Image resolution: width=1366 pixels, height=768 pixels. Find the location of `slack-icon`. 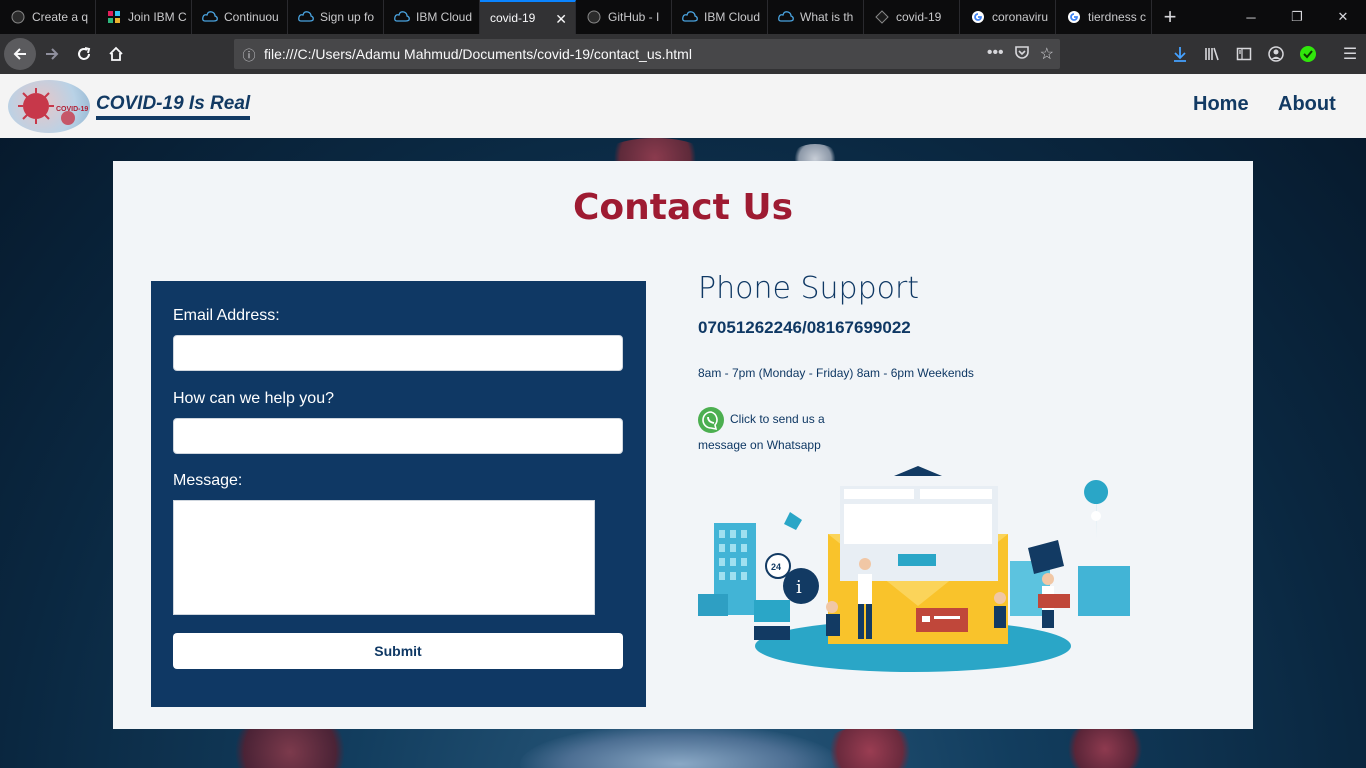

slack-icon is located at coordinates (114, 17).